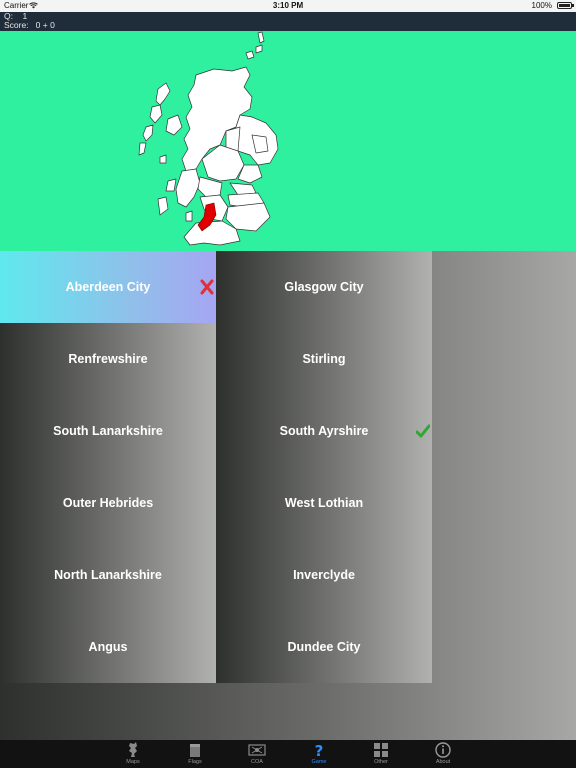 Image resolution: width=576 pixels, height=768 pixels. I want to click on answer-label: South Lanarkshire, so click(108, 431).